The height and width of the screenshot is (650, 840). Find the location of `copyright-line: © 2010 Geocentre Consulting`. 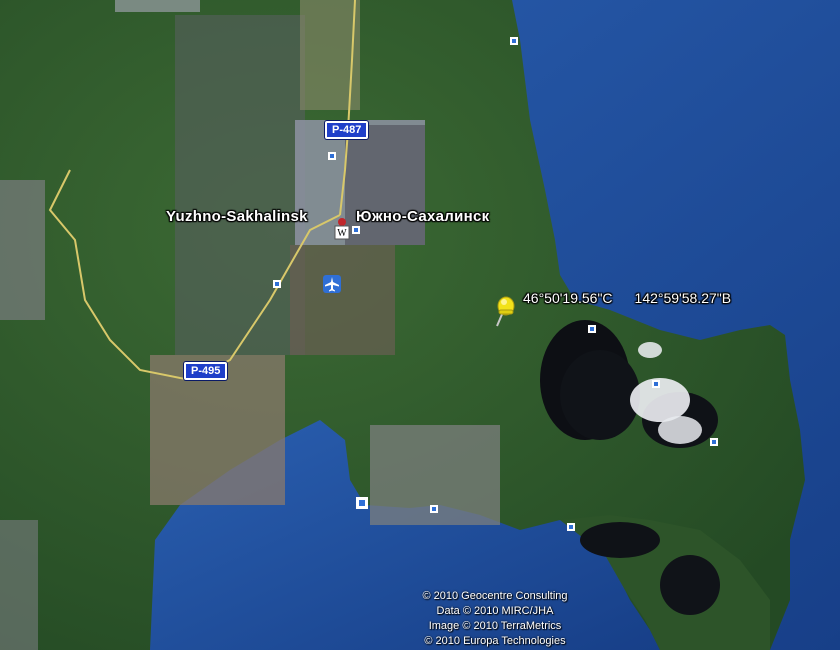

copyright-line: © 2010 Geocentre Consulting is located at coordinates (495, 596).